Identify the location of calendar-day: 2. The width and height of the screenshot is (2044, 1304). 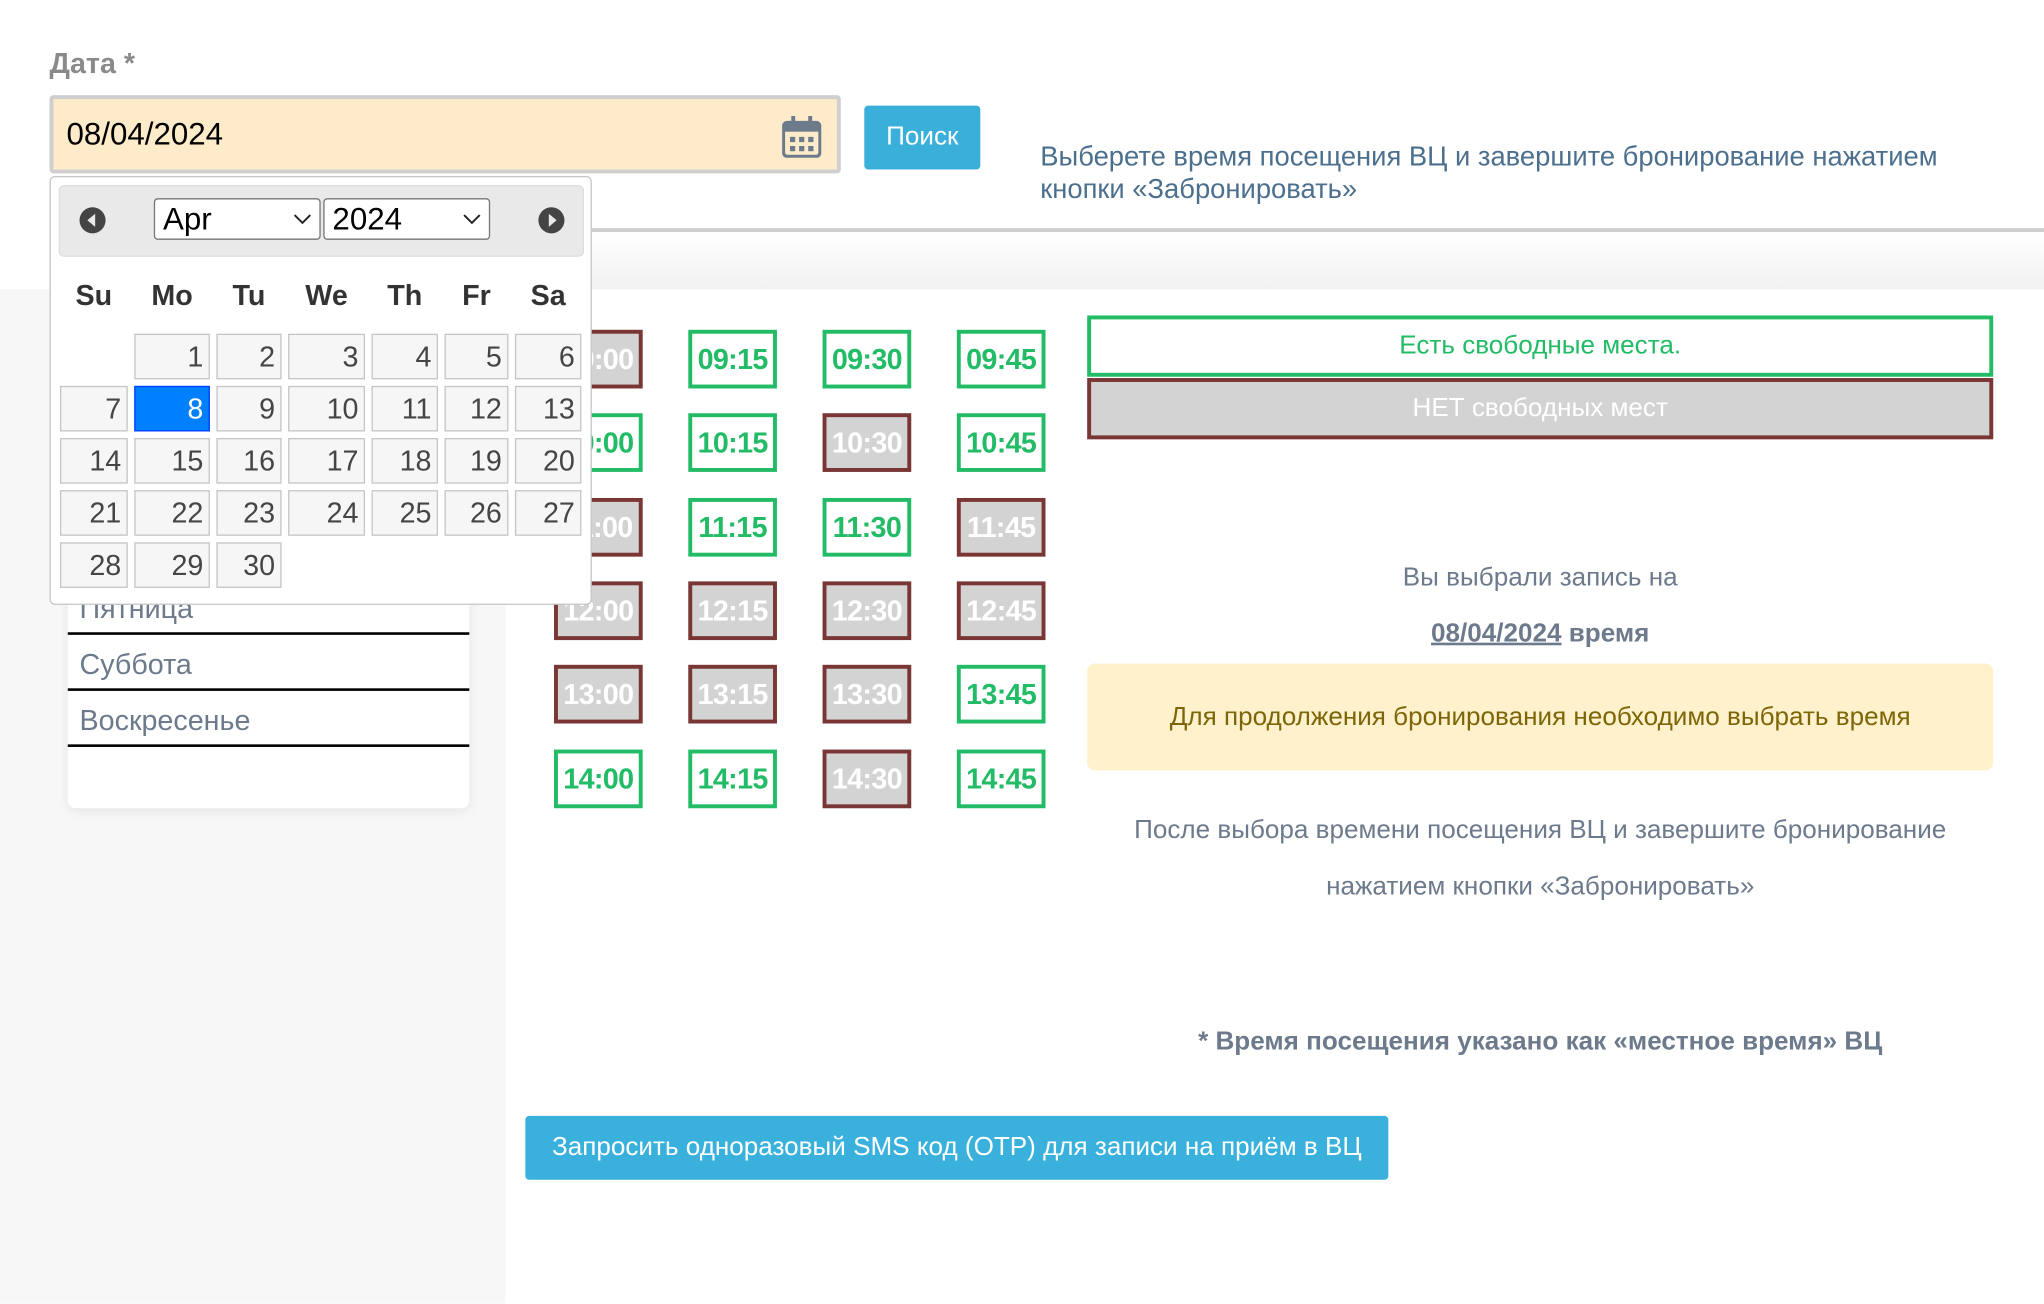
(249, 356).